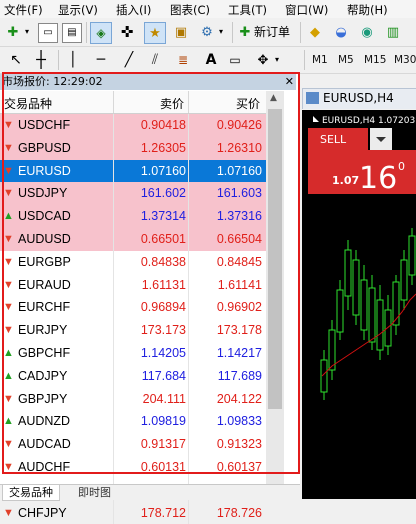 The height and width of the screenshot is (524, 416). Describe the element at coordinates (359, 98) in the screenshot. I see `chart-titlebar: EURUSD,H4` at that location.